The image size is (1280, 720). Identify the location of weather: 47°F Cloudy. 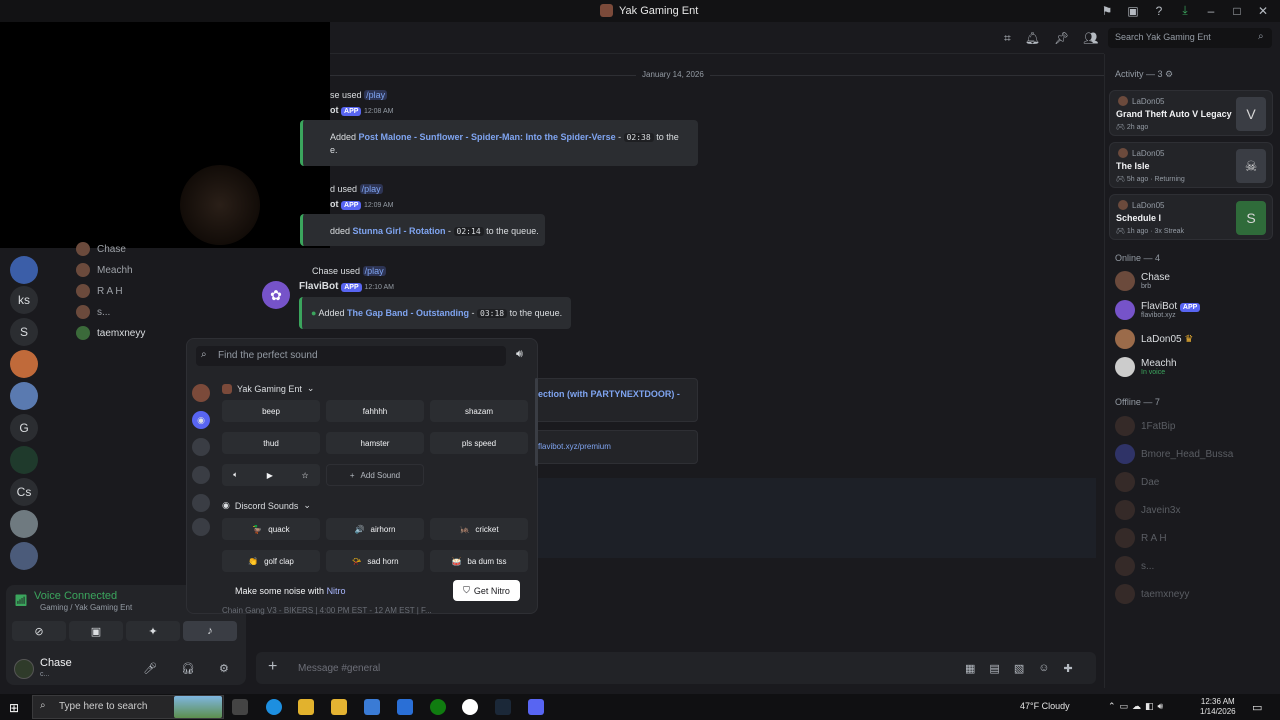
(1045, 706).